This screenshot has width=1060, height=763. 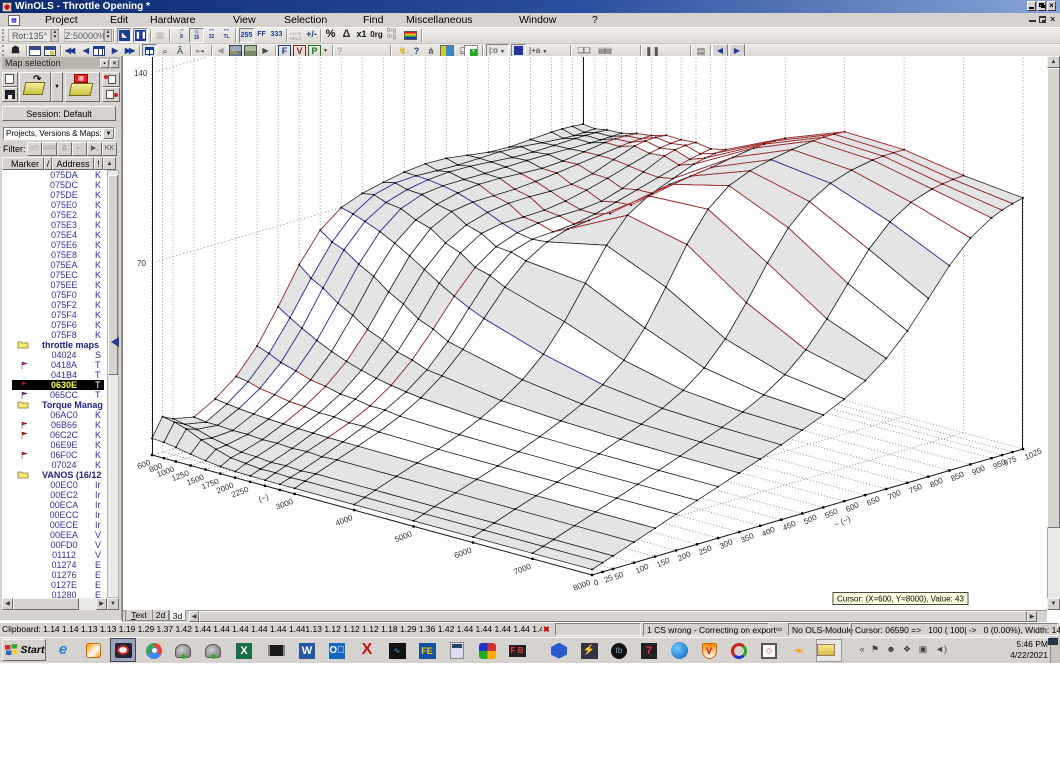 I want to click on svg-text: 400, so click(x=768, y=532).